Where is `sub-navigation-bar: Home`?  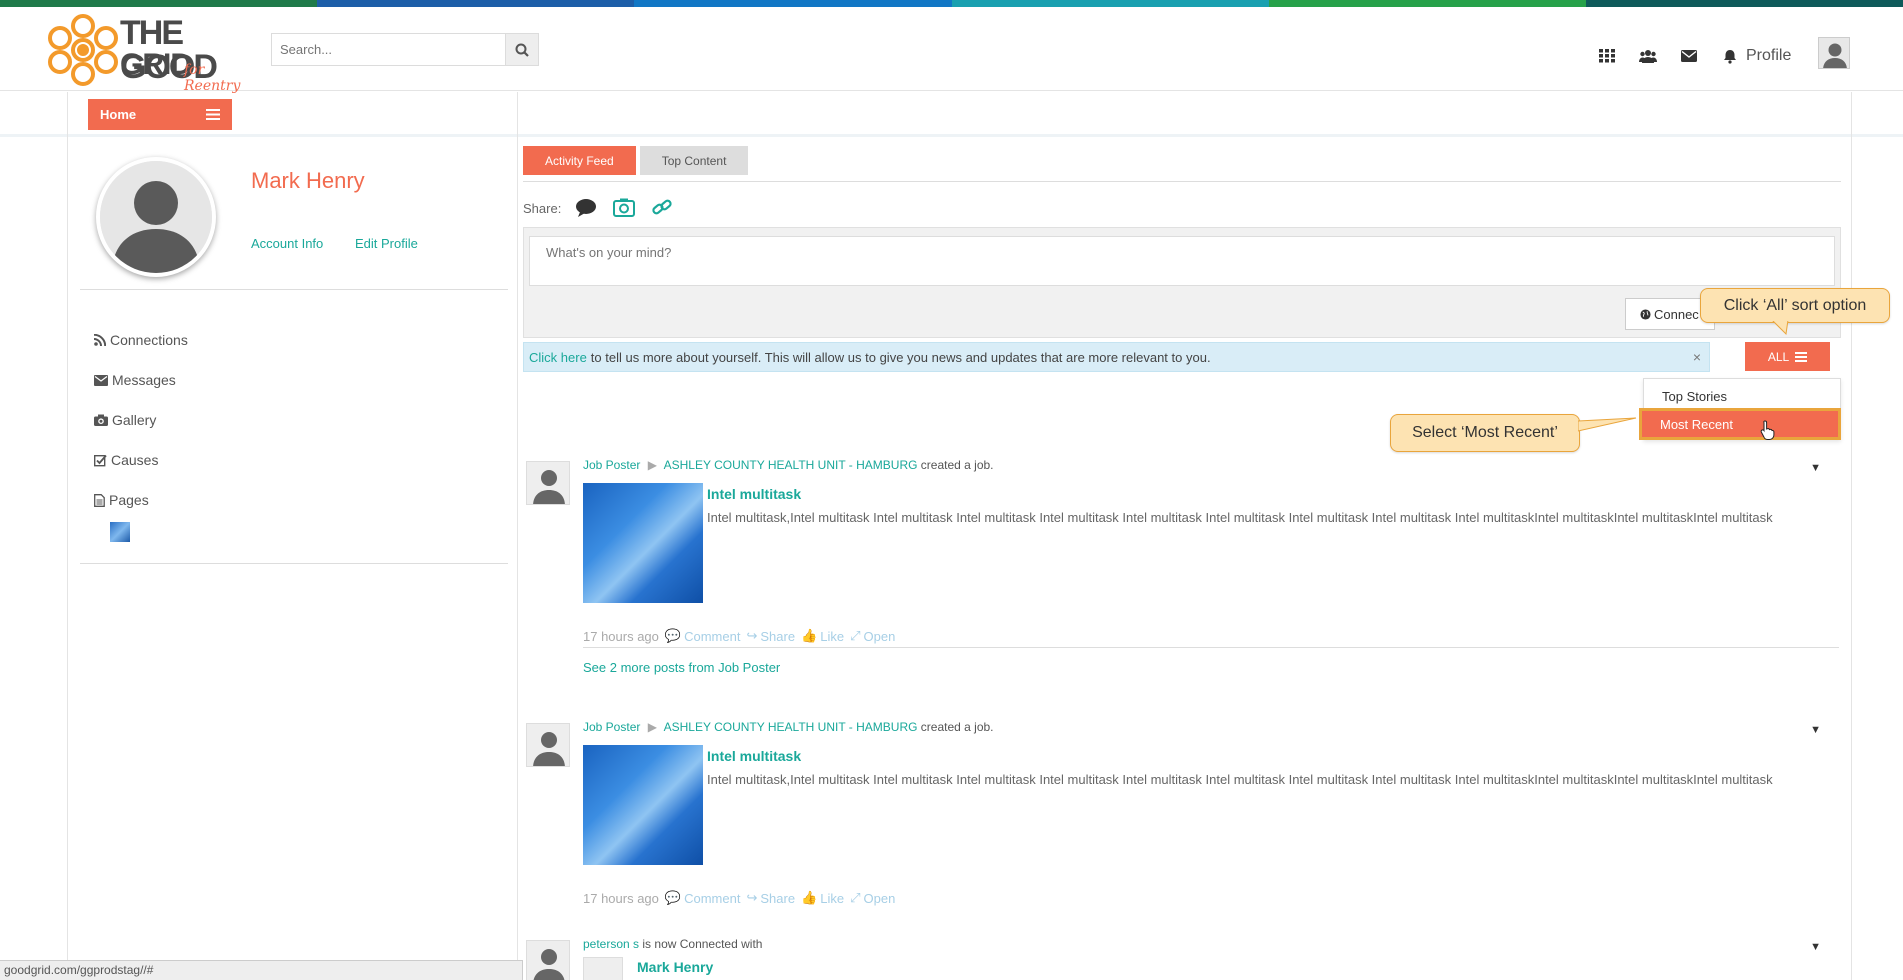 sub-navigation-bar: Home is located at coordinates (951, 114).